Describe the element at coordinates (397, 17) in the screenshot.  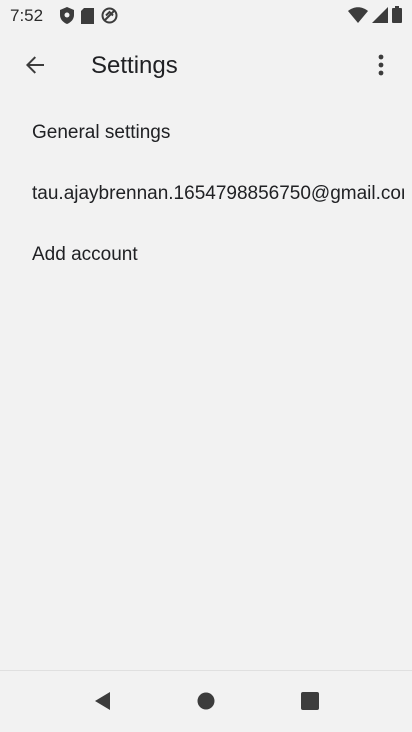
I see `battery-icon` at that location.